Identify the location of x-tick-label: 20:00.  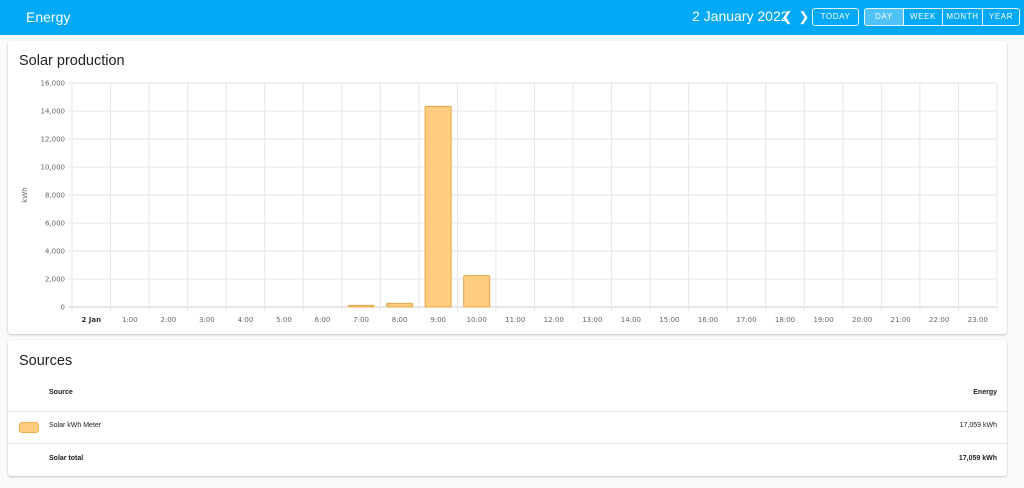
(862, 320).